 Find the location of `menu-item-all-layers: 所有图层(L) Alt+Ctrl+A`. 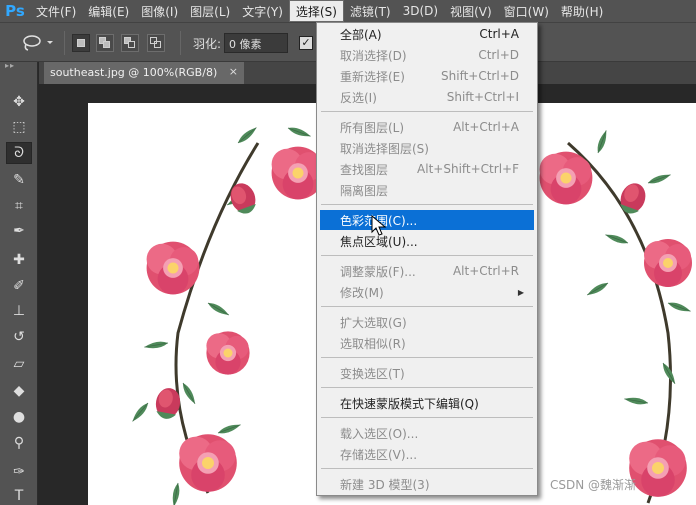

menu-item-all-layers: 所有图层(L) Alt+Ctrl+A is located at coordinates (427, 127).